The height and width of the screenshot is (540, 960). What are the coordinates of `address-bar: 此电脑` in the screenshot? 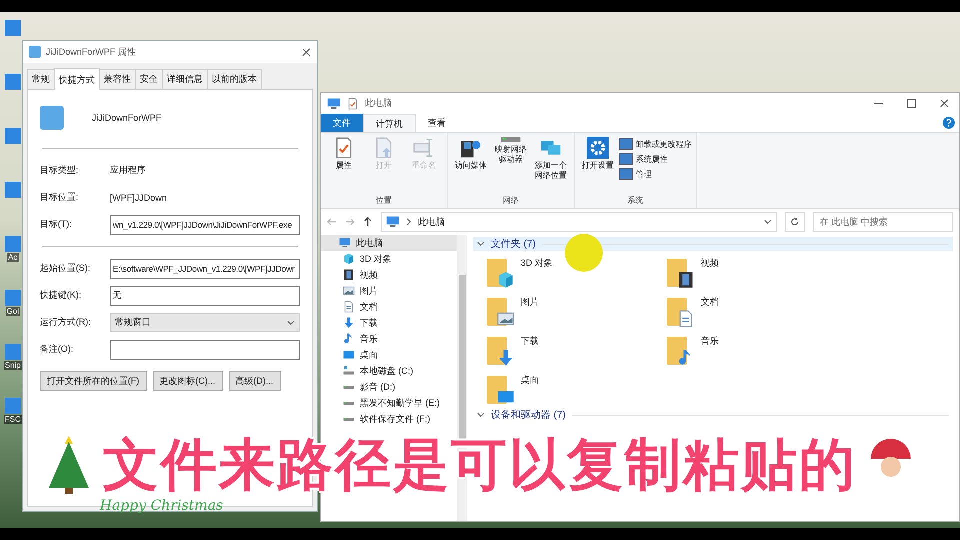 It's located at (579, 222).